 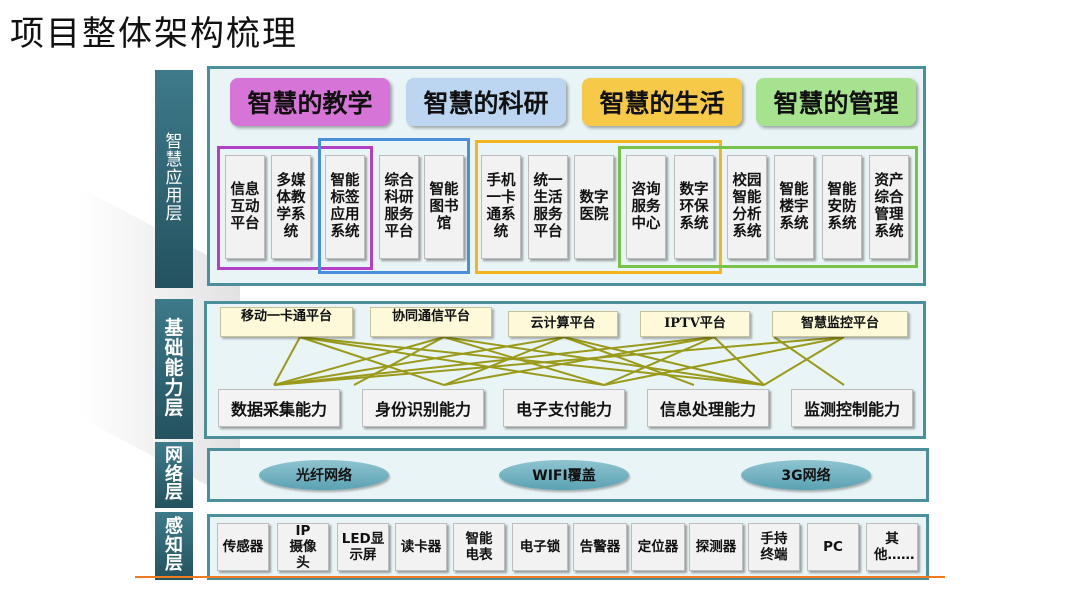 What do you see at coordinates (794, 207) in the screenshot?
I see `app-item: 智能楼宇系统` at bounding box center [794, 207].